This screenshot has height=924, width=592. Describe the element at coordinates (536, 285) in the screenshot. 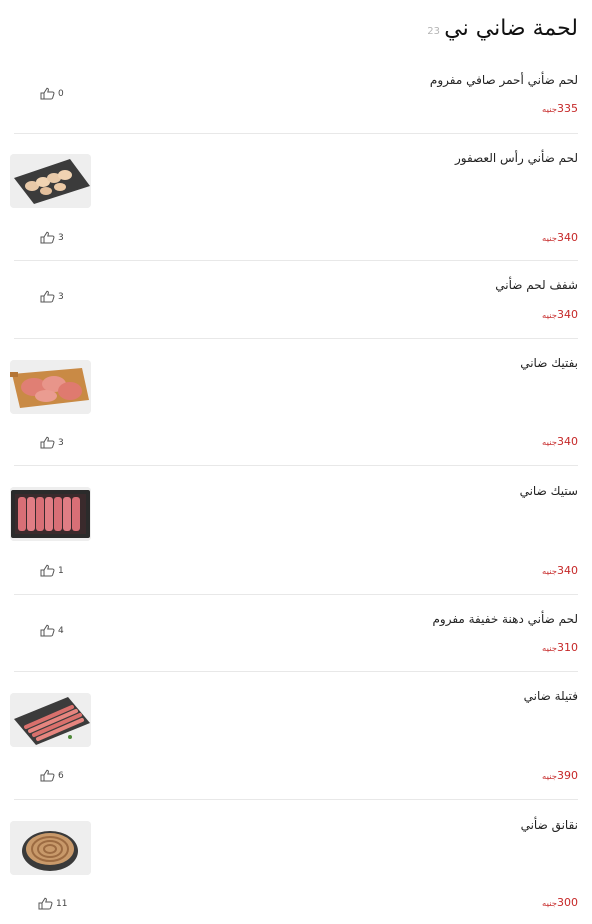

I see `item-name: شفف لحم ضأني` at that location.